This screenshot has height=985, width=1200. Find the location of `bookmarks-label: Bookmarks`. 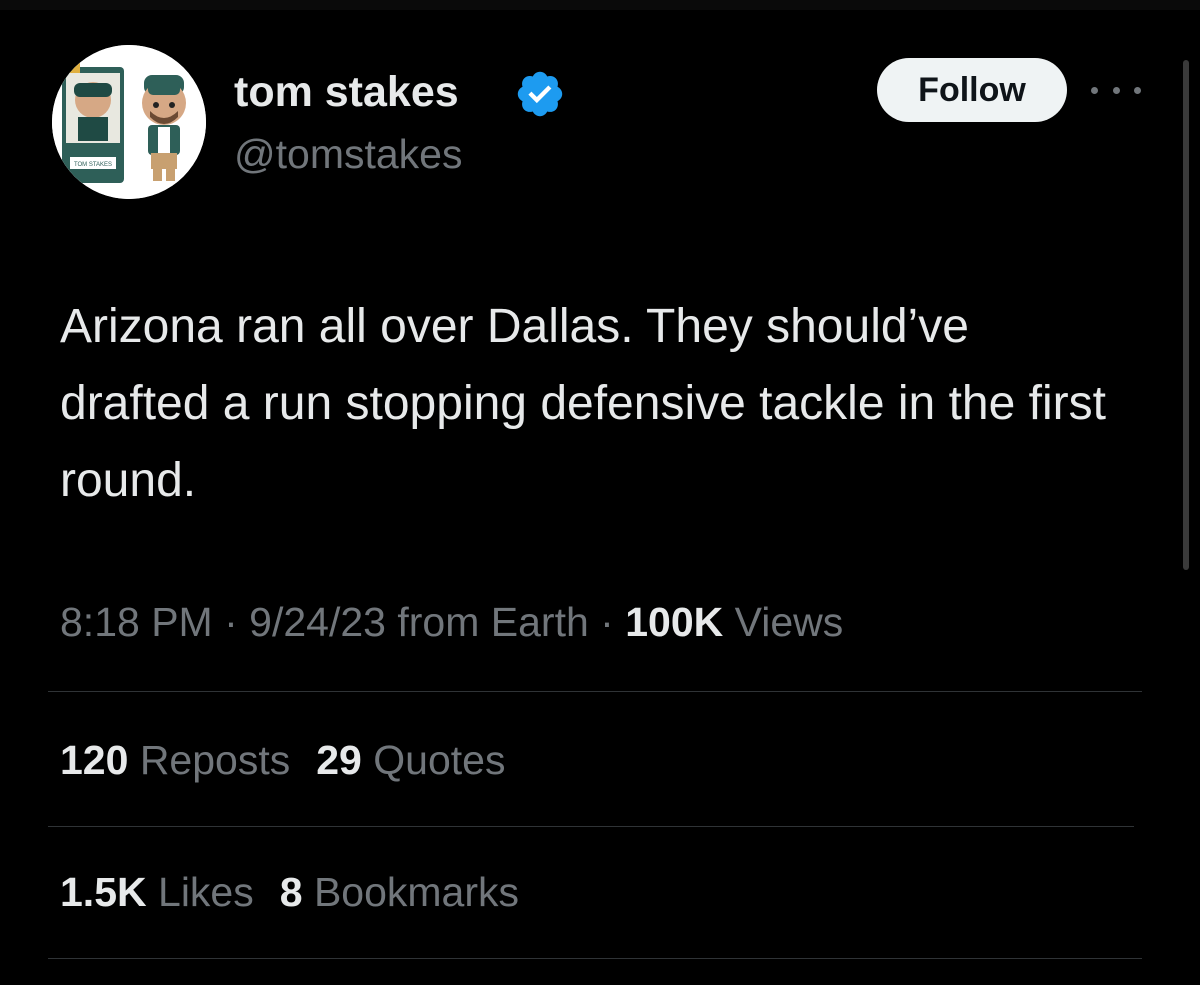

bookmarks-label: Bookmarks is located at coordinates (416, 892).